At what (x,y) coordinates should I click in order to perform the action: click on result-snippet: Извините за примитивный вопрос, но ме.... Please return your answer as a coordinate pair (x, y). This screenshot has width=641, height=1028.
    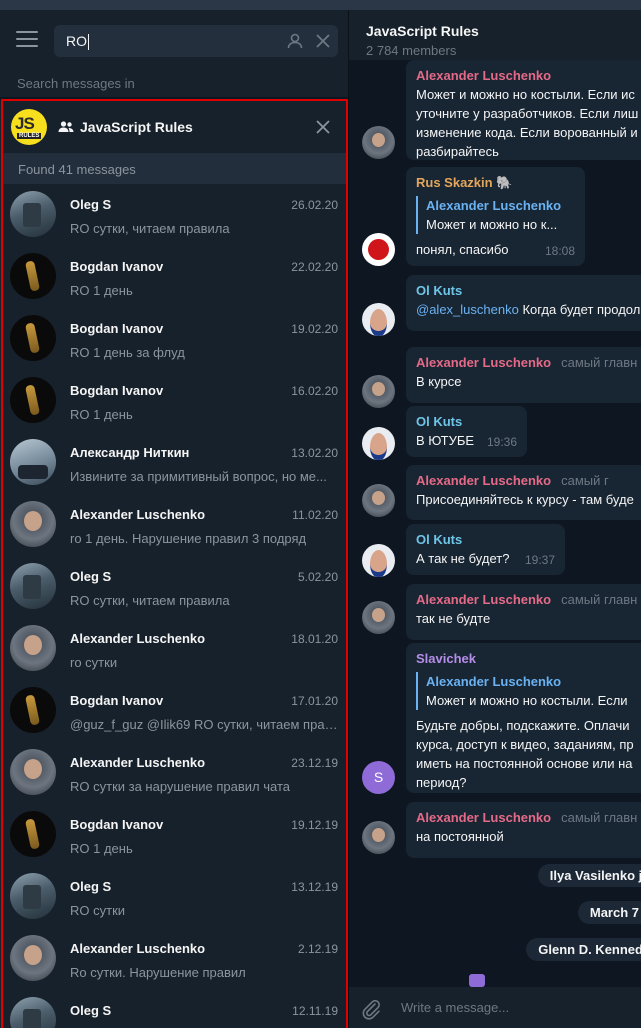
    Looking at the image, I should click on (198, 476).